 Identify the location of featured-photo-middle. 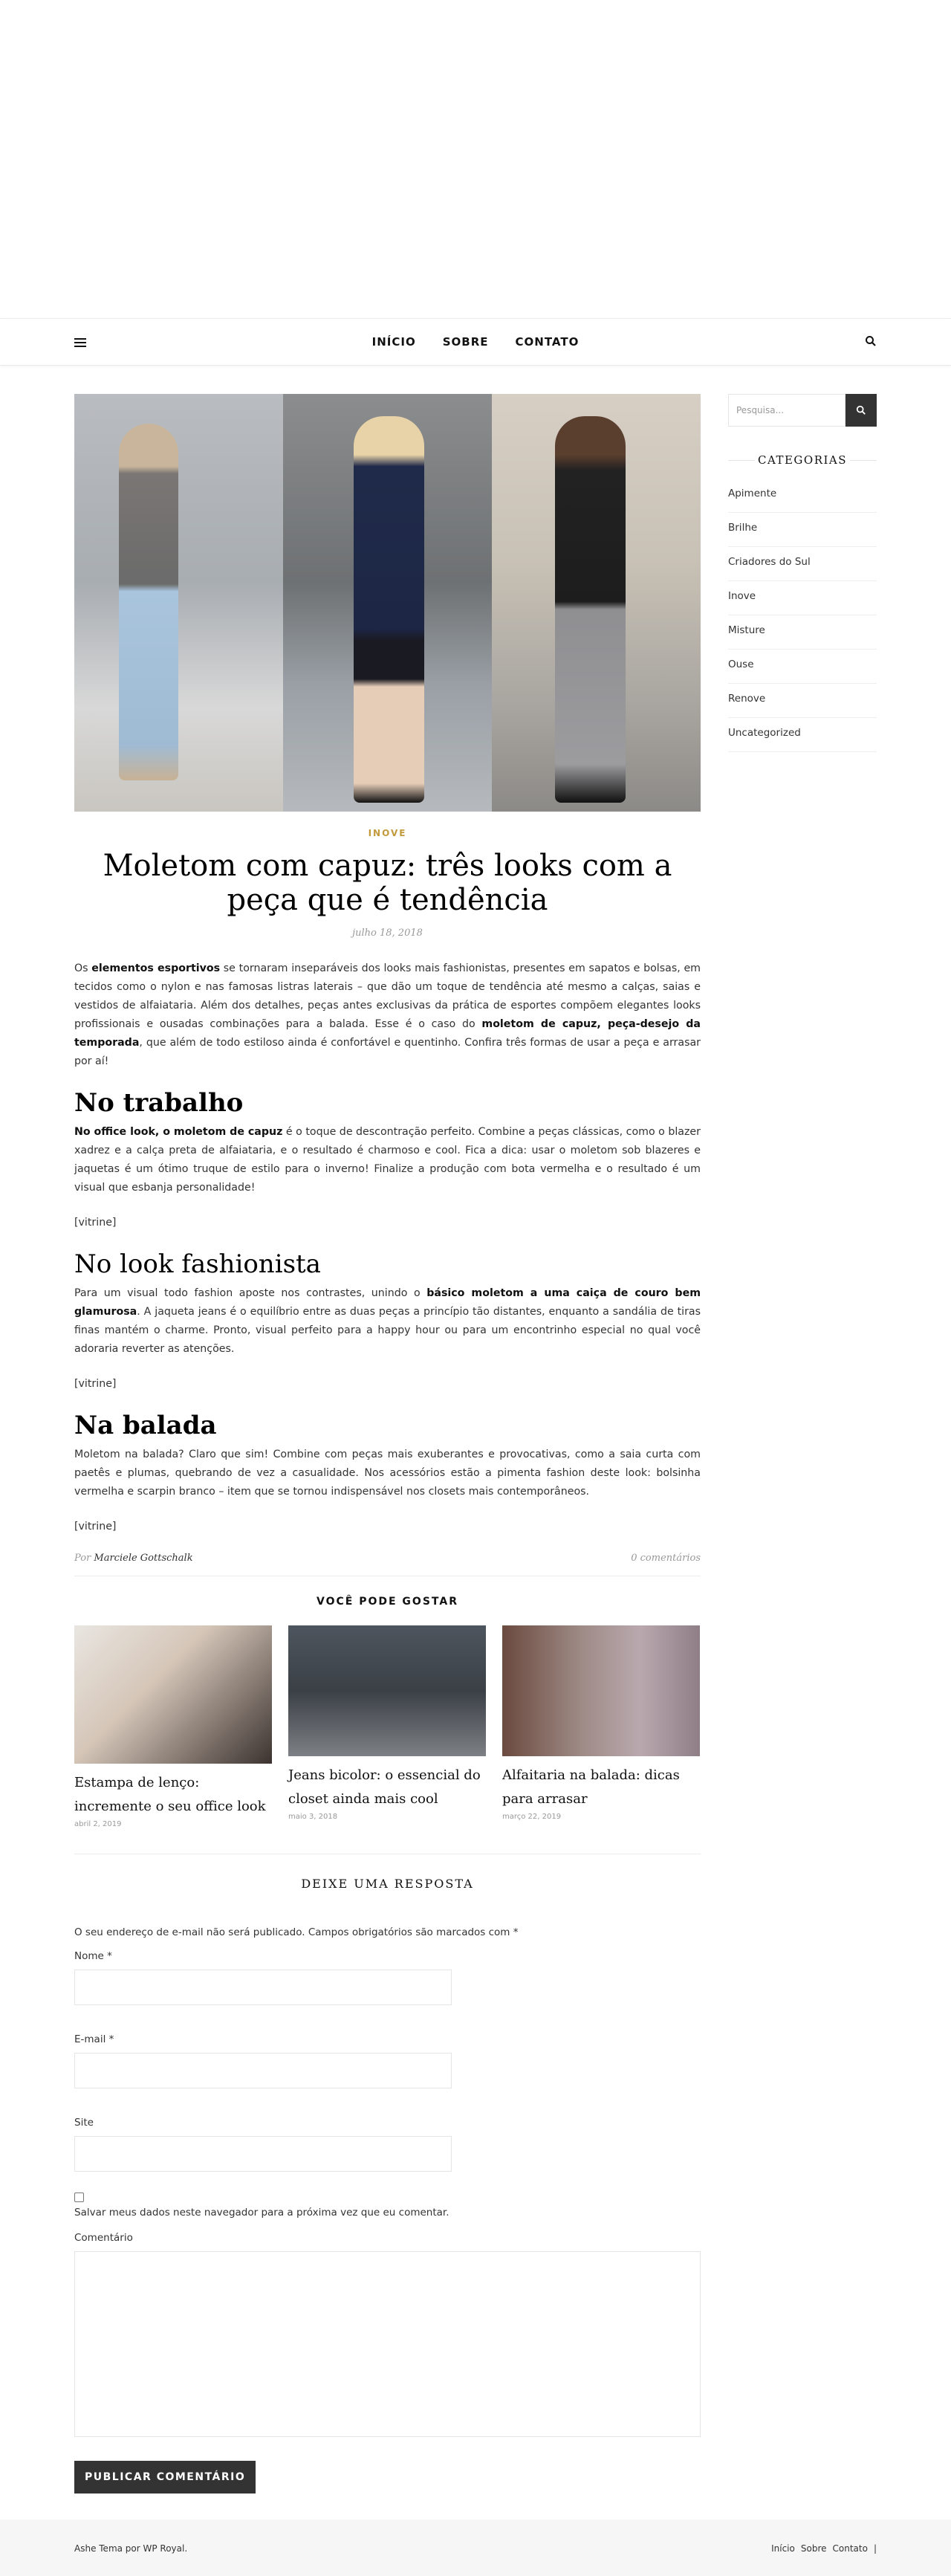
(387, 603).